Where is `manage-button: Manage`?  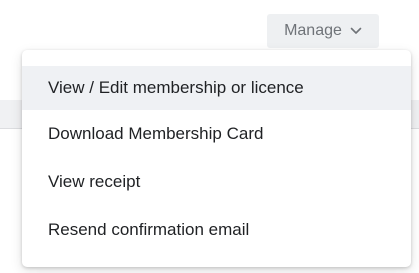 manage-button: Manage is located at coordinates (323, 31).